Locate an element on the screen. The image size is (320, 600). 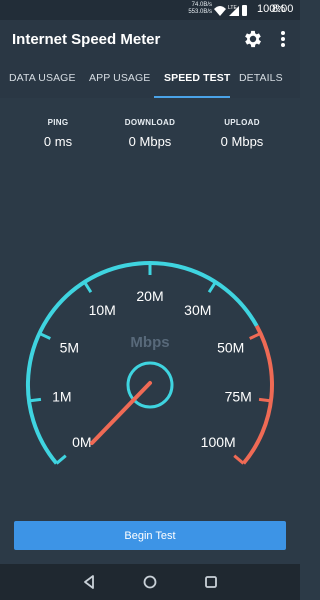
gauge-tick-label: 75M is located at coordinates (238, 397).